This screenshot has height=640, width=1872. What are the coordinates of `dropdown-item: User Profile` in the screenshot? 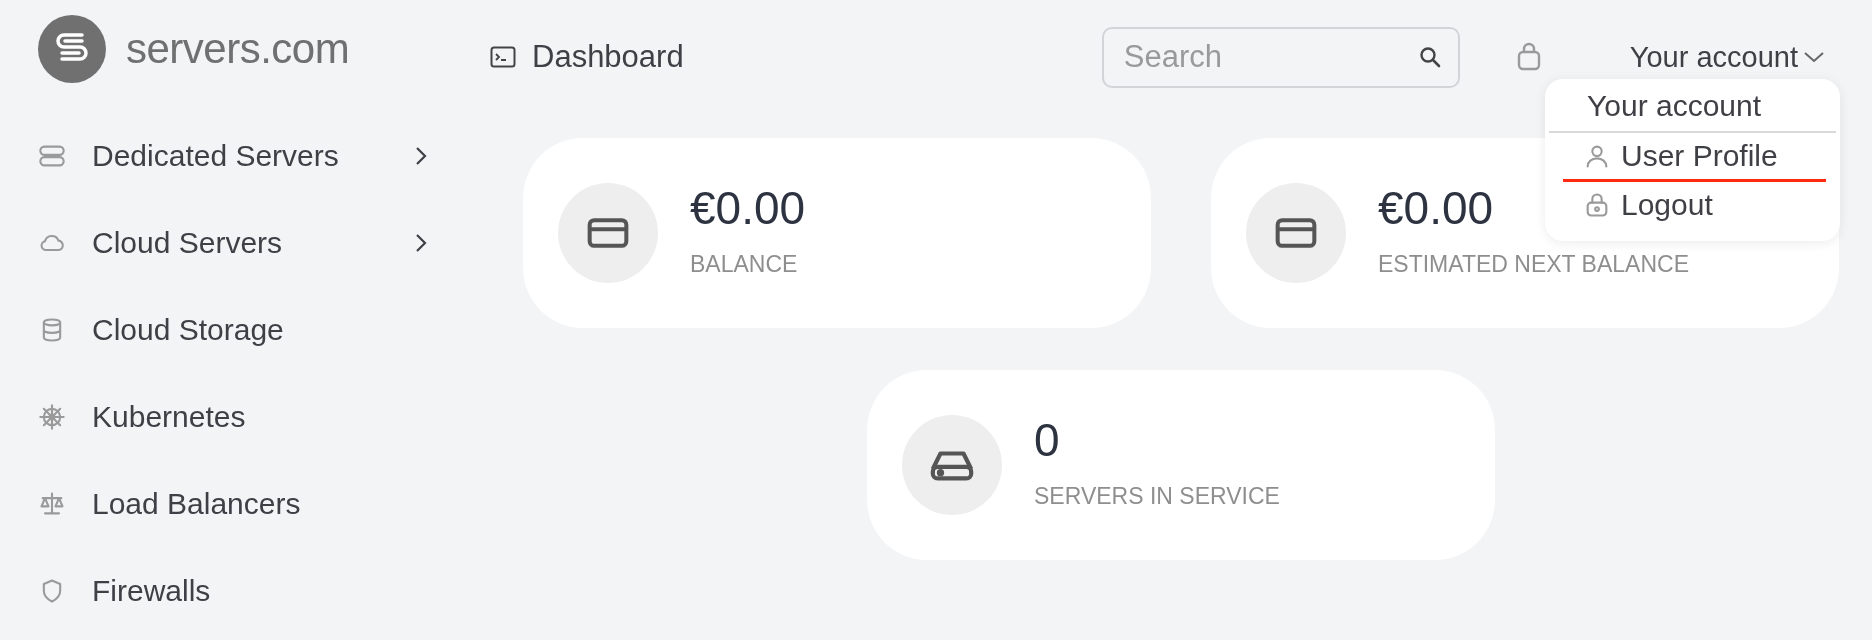 It's located at (1694, 157).